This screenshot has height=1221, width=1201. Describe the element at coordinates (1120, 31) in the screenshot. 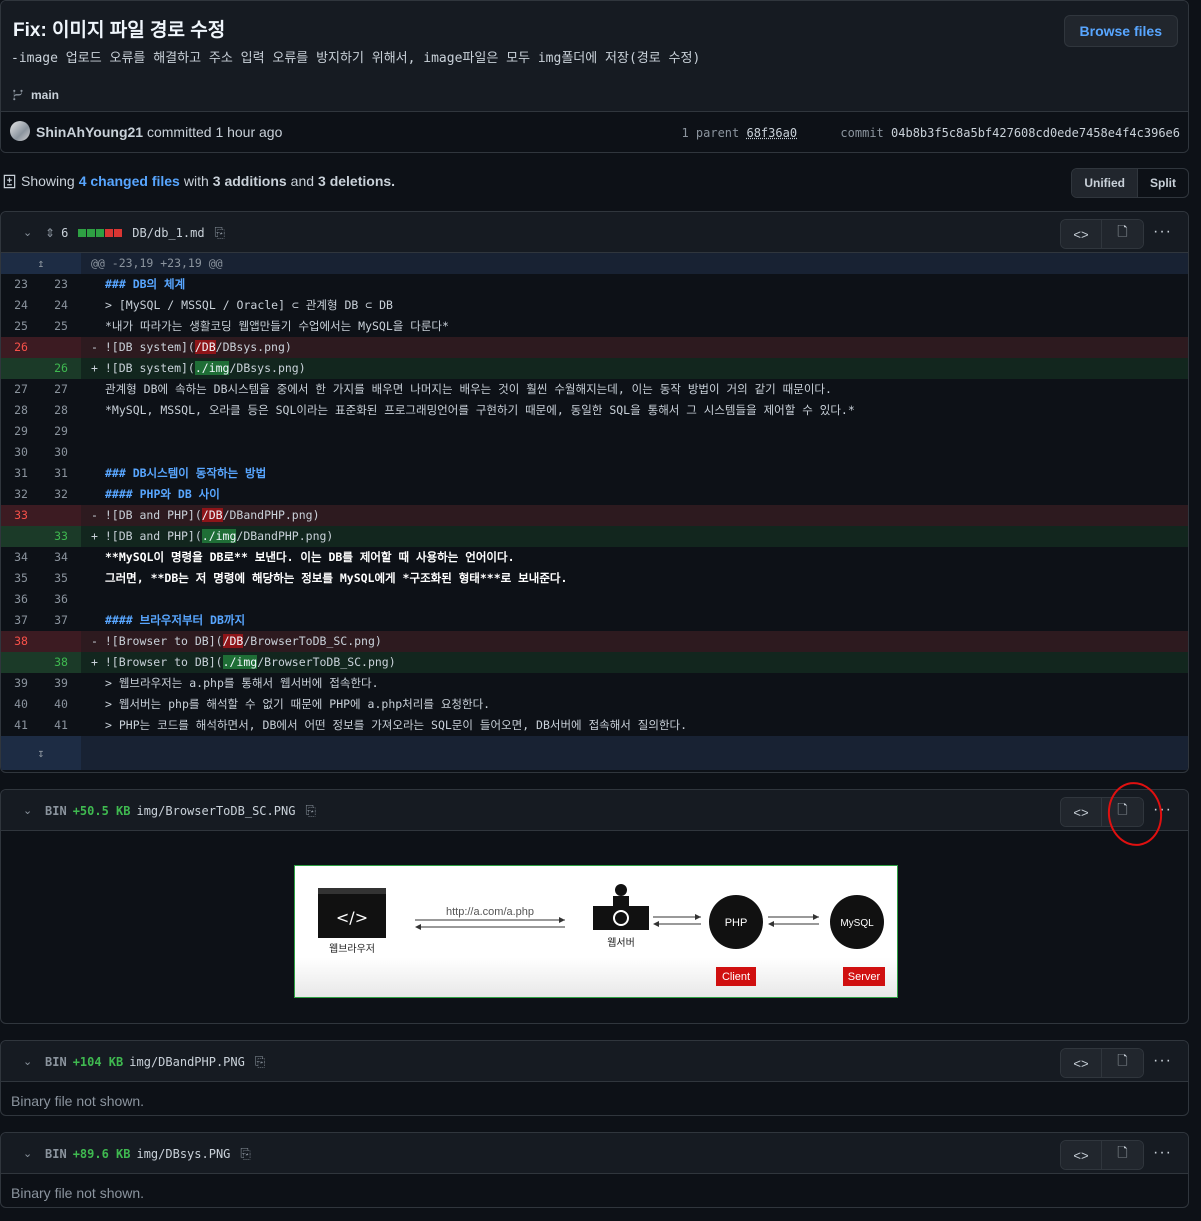

I see `browse-files-button: Browse files` at that location.